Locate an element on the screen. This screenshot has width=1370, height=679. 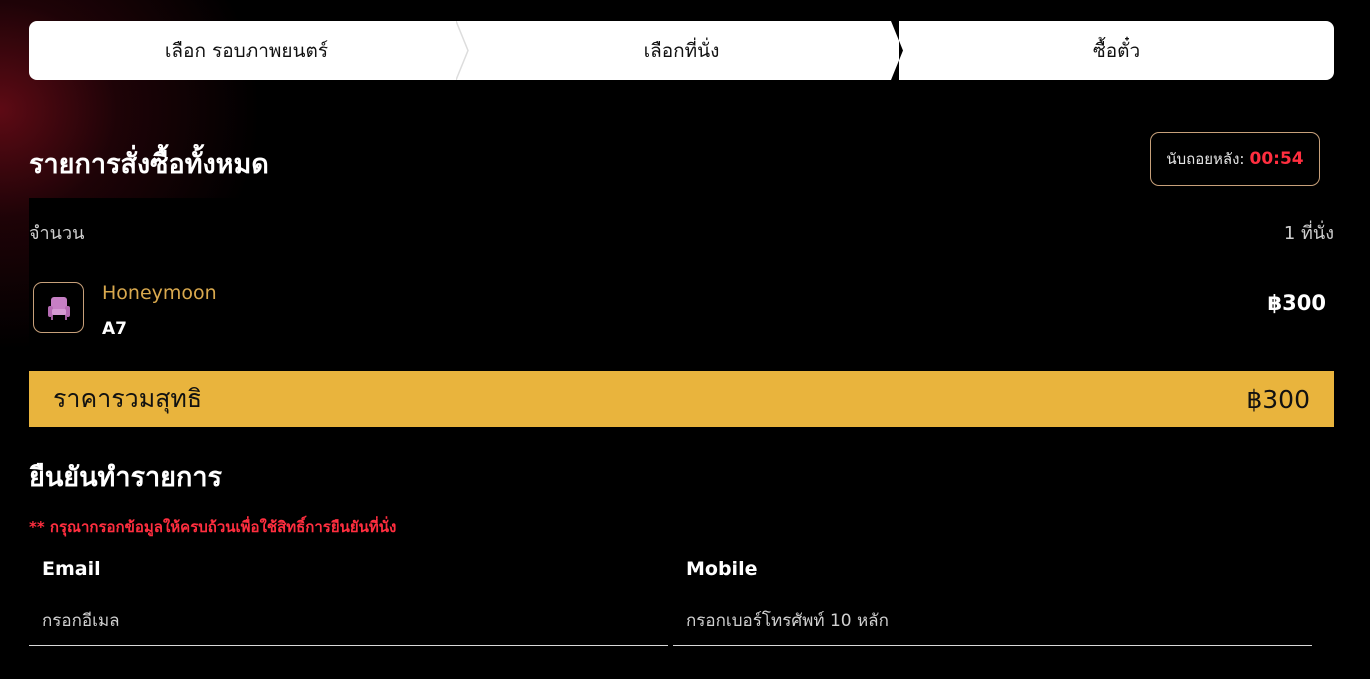
step-buy-ticket: ซื้อตั๋ว is located at coordinates (1116, 50).